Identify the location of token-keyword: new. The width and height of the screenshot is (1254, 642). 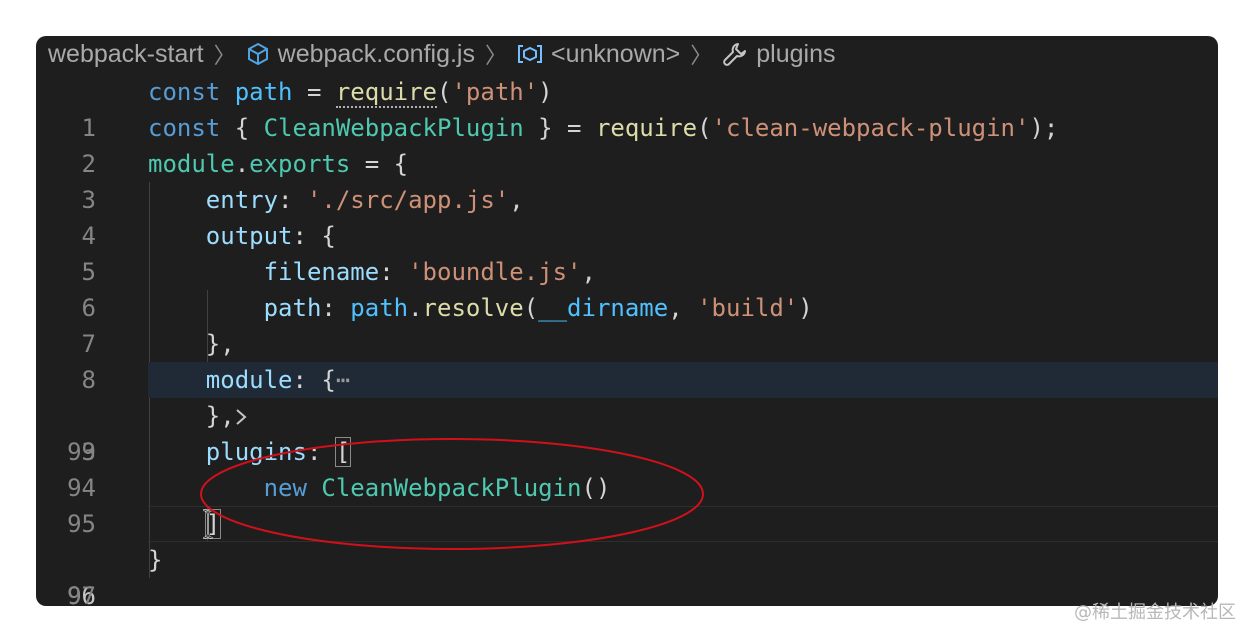
(285, 488).